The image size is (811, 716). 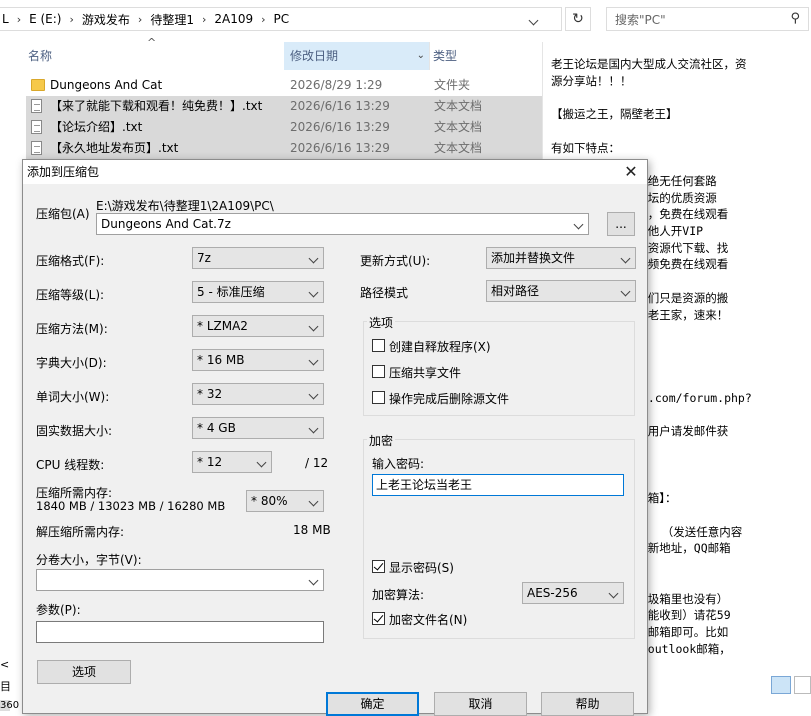 I want to click on encrypt-names-checkbox, so click(x=378, y=618).